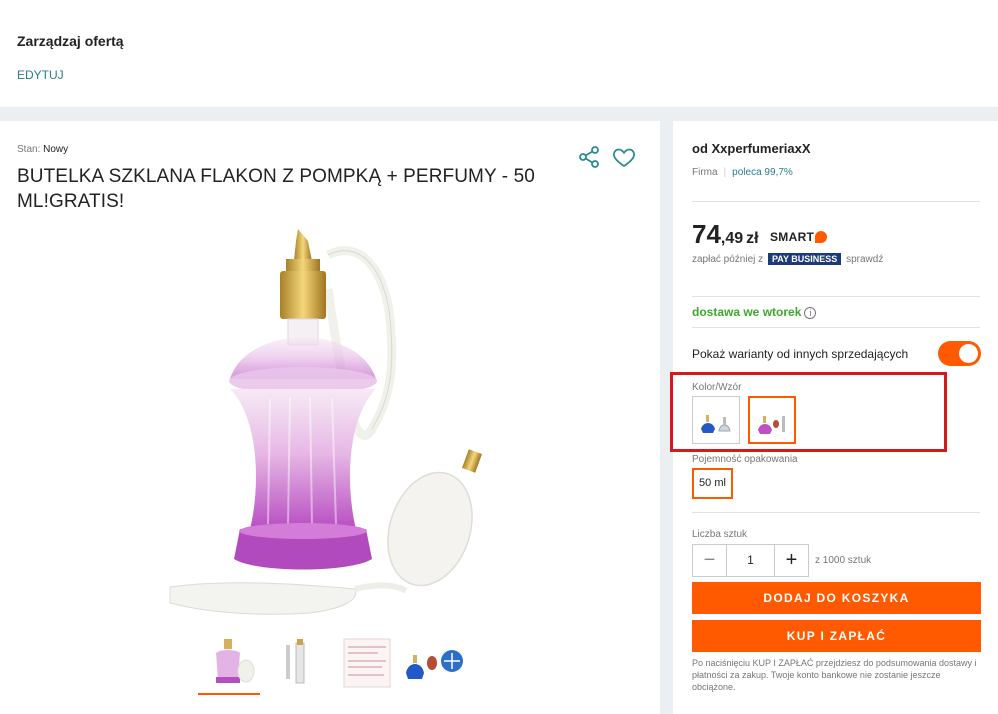 The image size is (998, 714). Describe the element at coordinates (792, 237) in the screenshot. I see `smart-label: SMART` at that location.